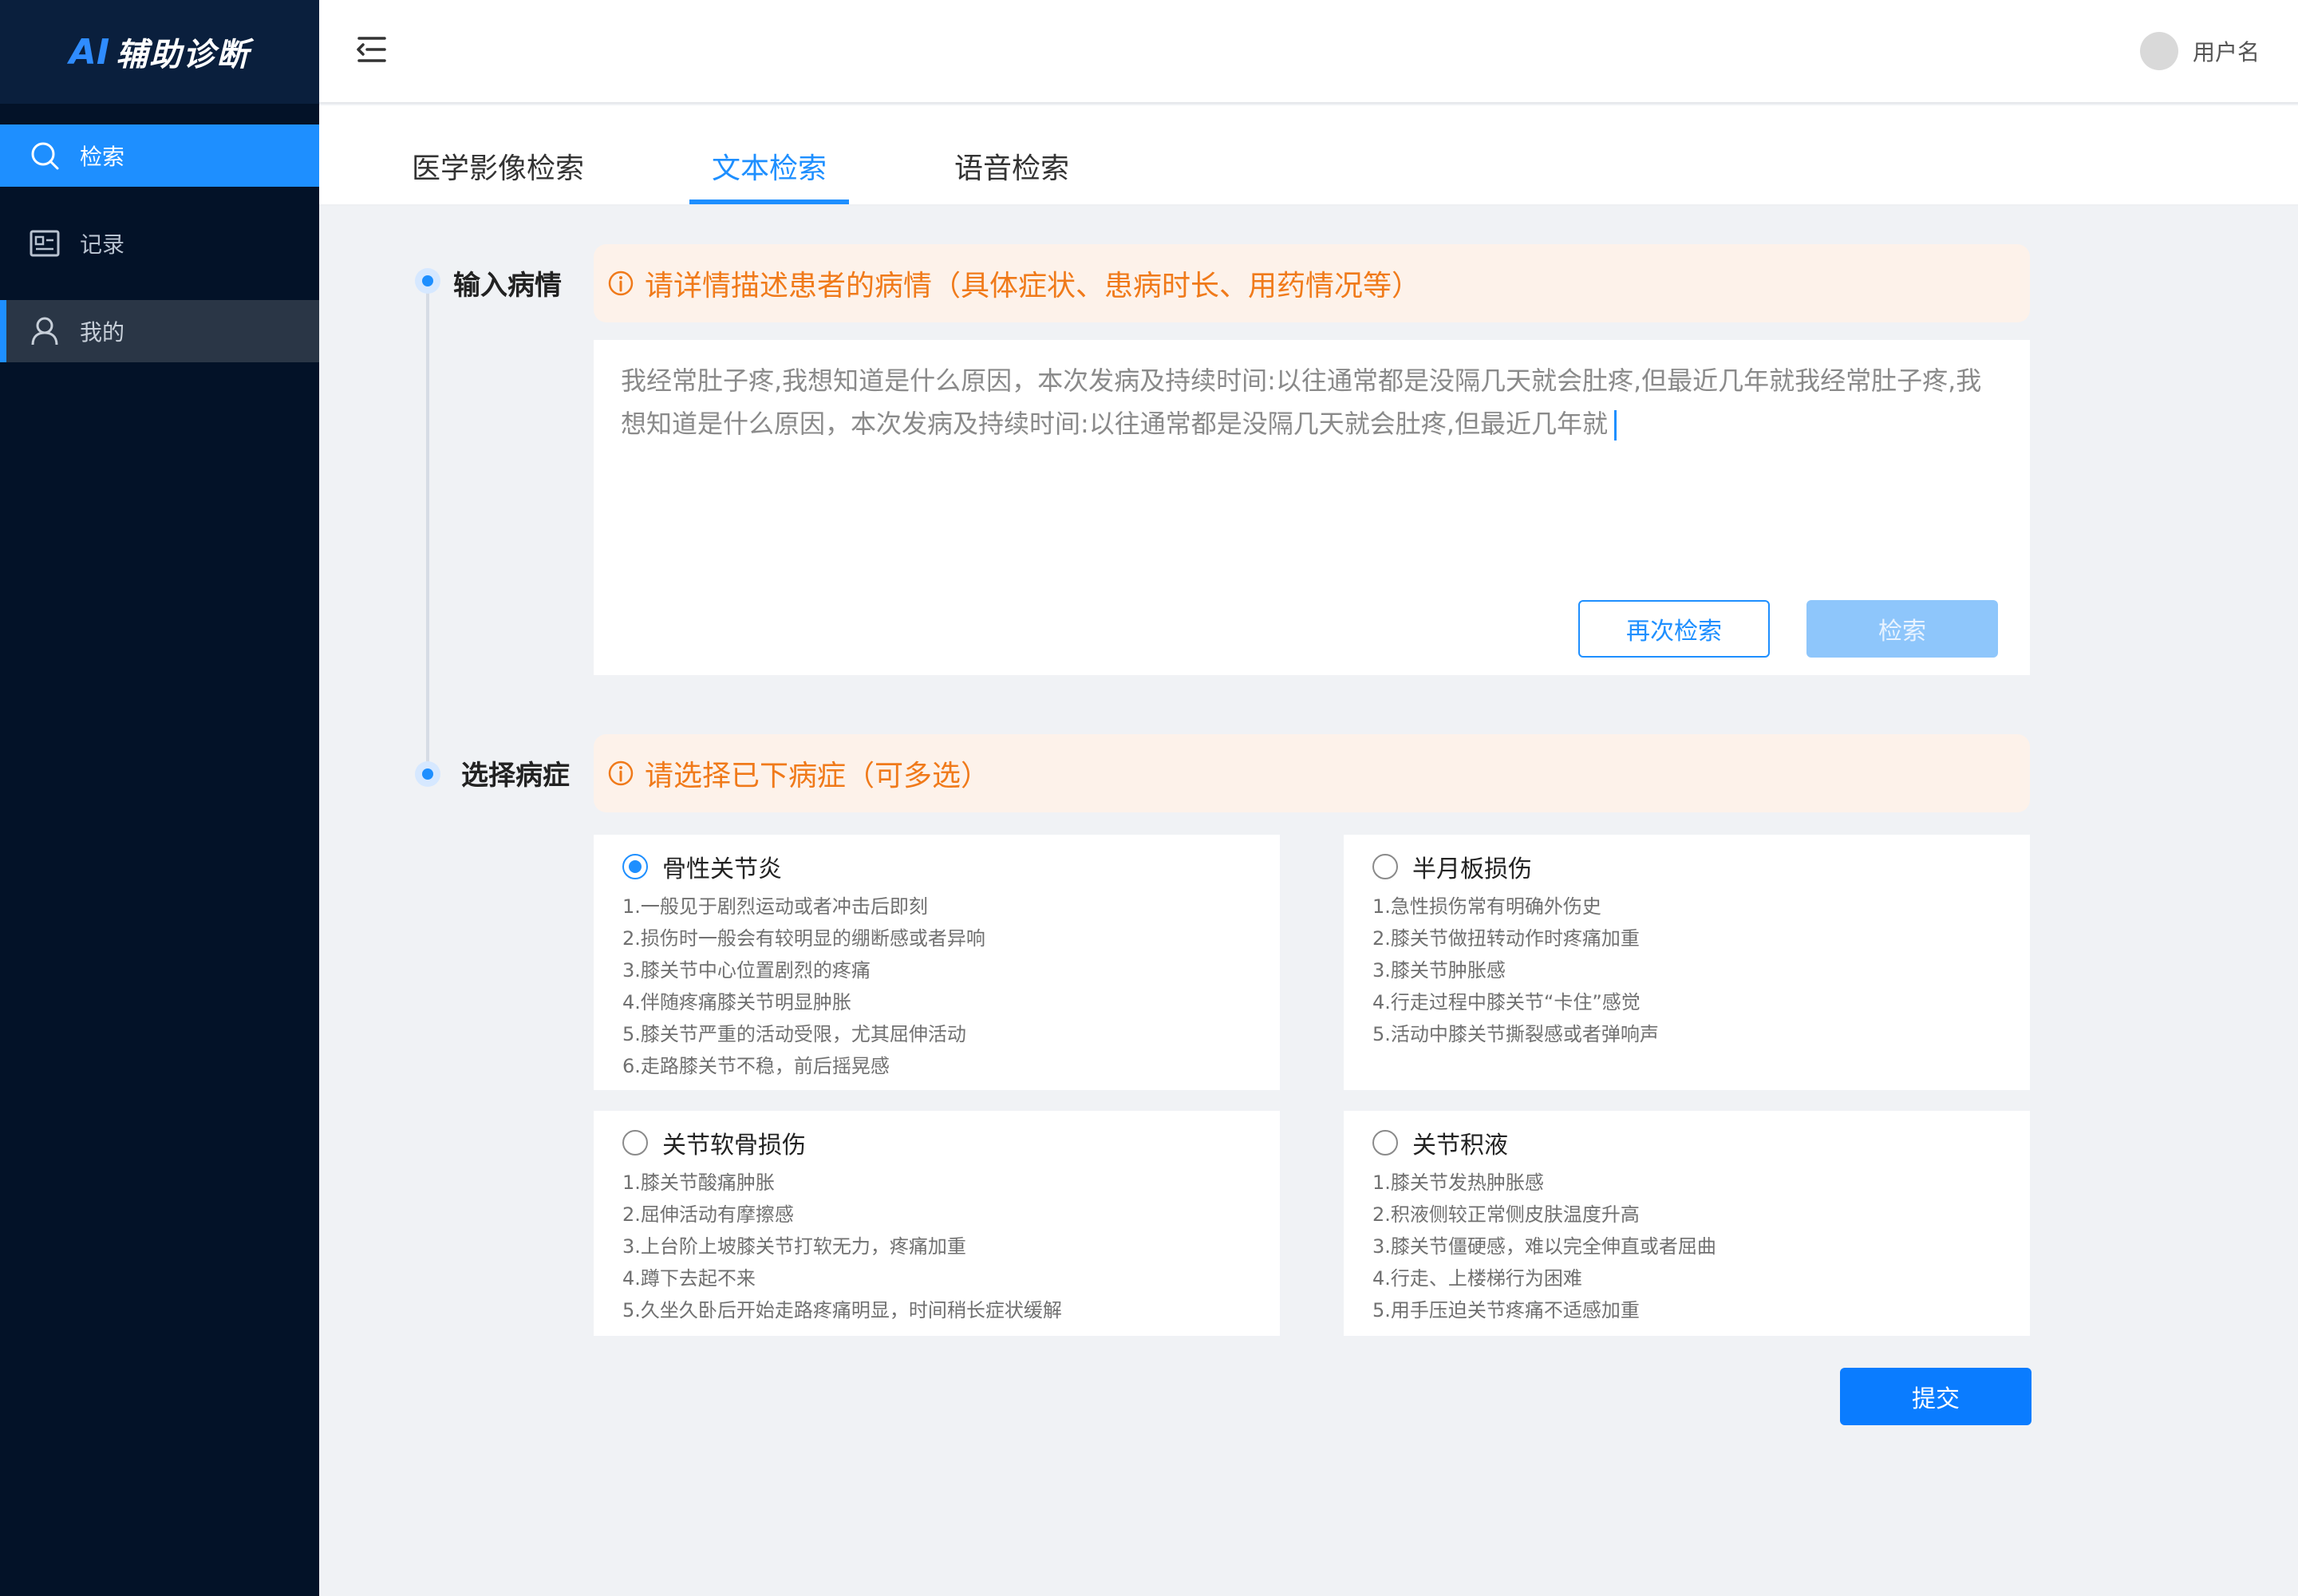 This screenshot has height=1596, width=2298. Describe the element at coordinates (1439, 970) in the screenshot. I see `card-line: 3.膝关节肿胀感` at that location.